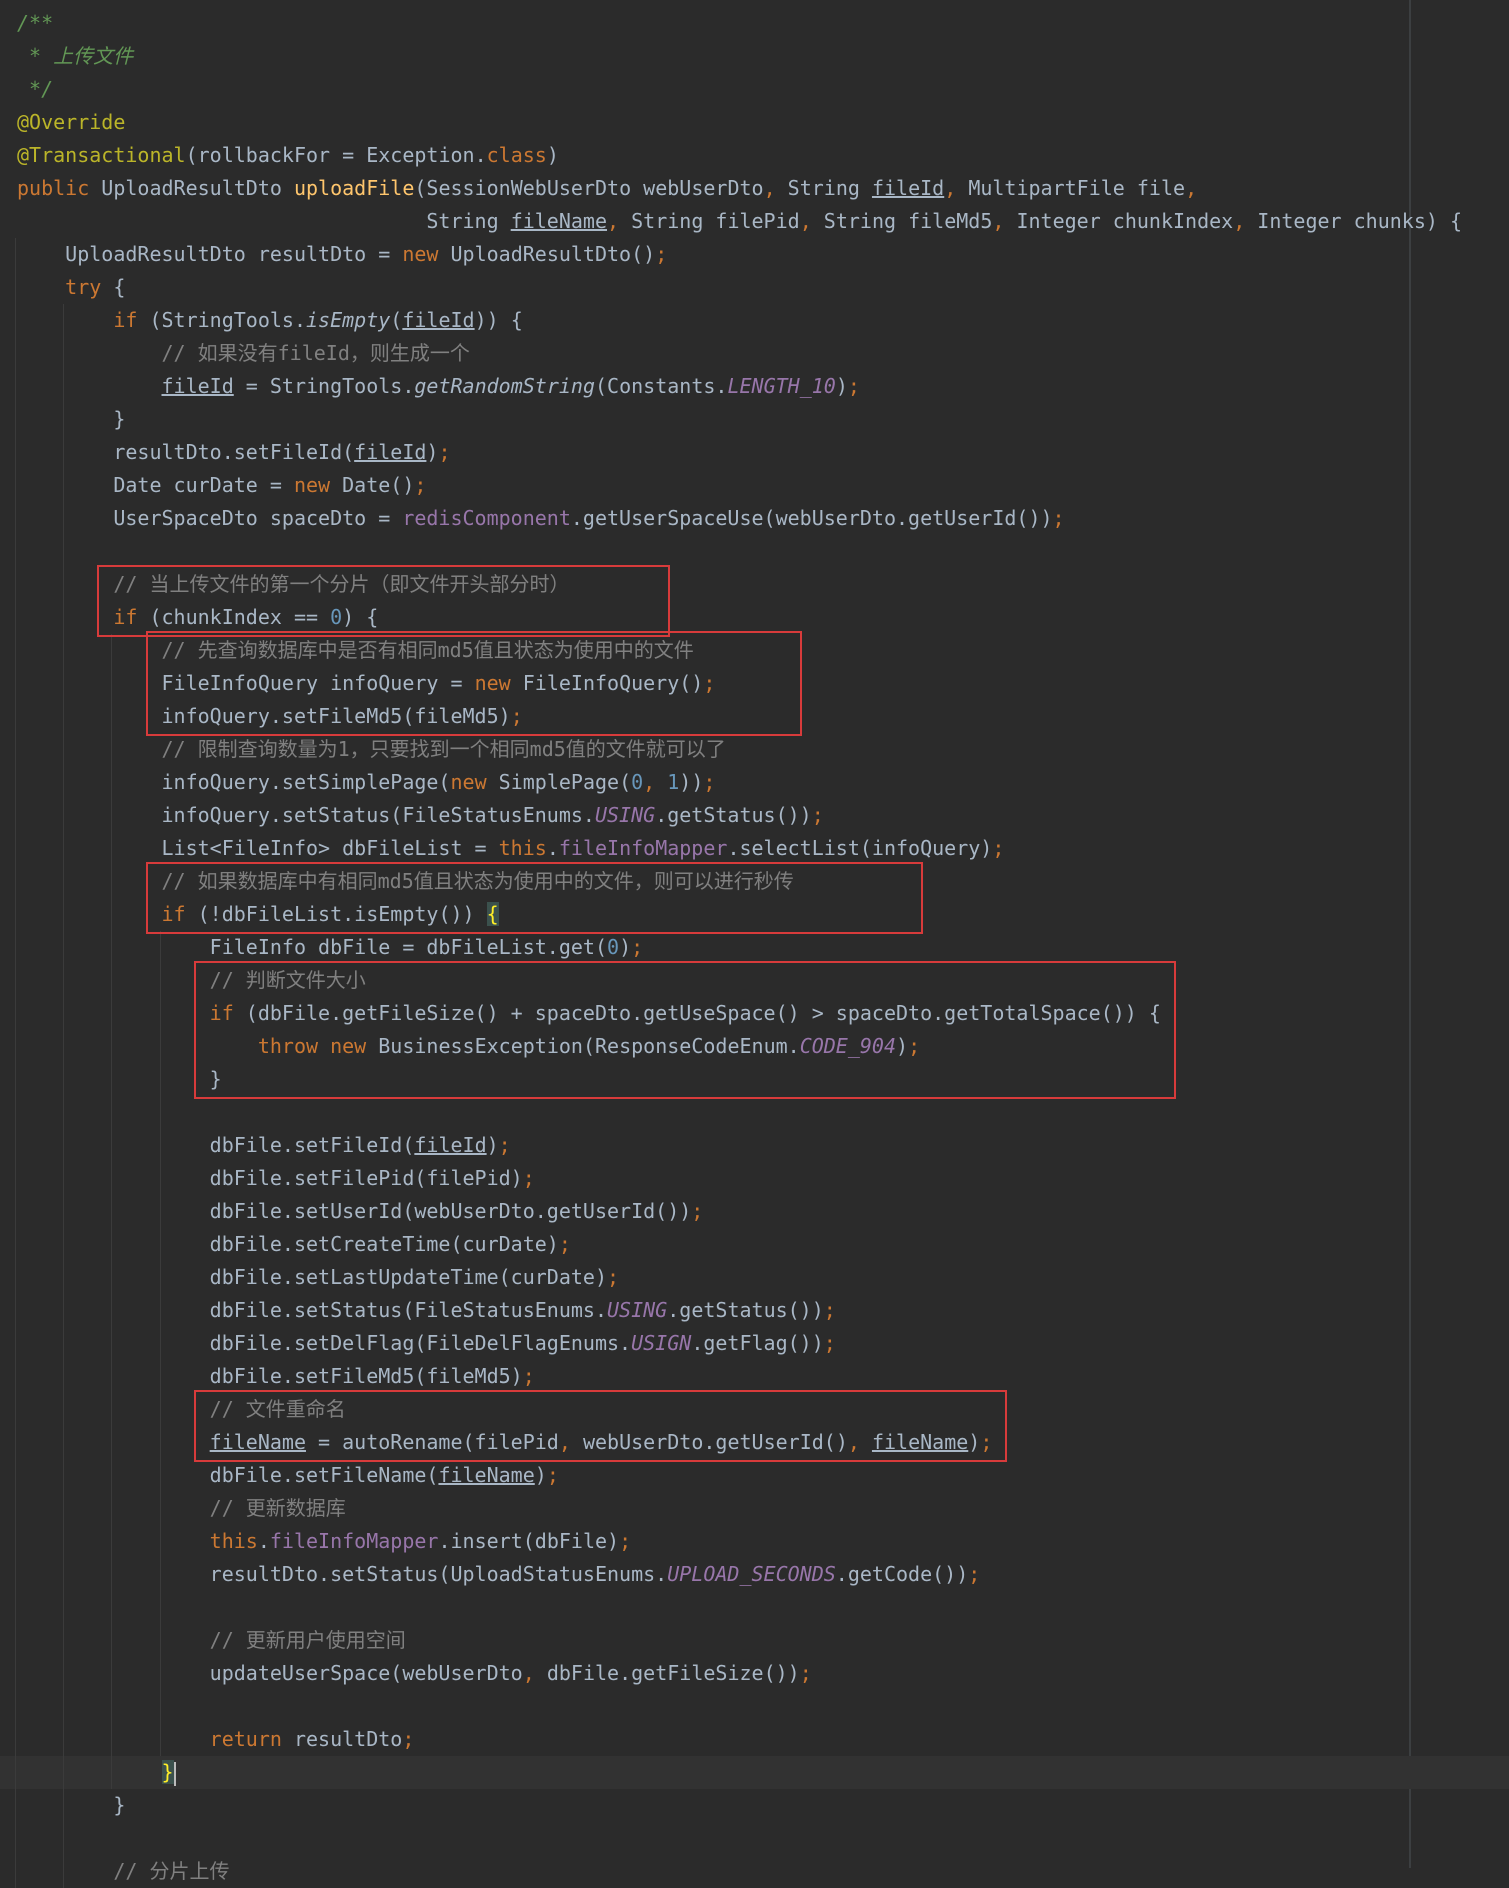 The height and width of the screenshot is (1888, 1509). Describe the element at coordinates (240, 617) in the screenshot. I see `code-token: (chunkIndex ==` at that location.